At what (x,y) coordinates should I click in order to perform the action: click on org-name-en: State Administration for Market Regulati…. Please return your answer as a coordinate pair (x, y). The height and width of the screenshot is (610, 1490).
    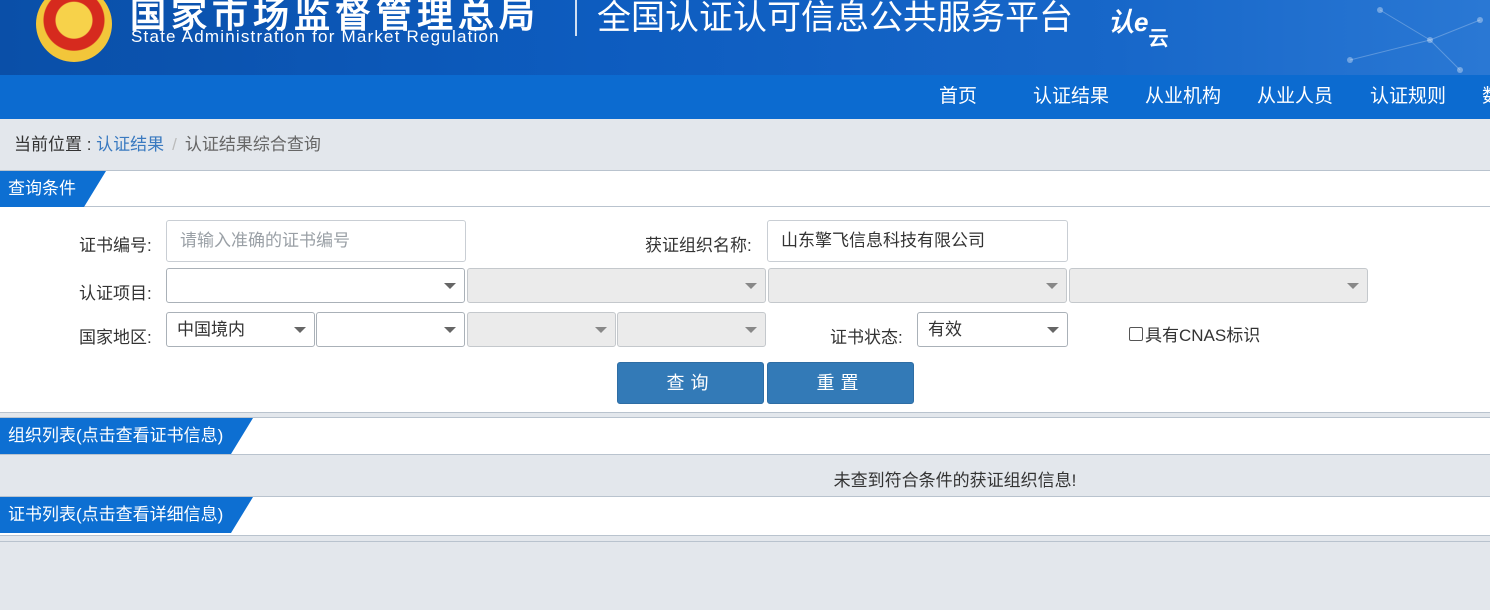
    Looking at the image, I should click on (315, 36).